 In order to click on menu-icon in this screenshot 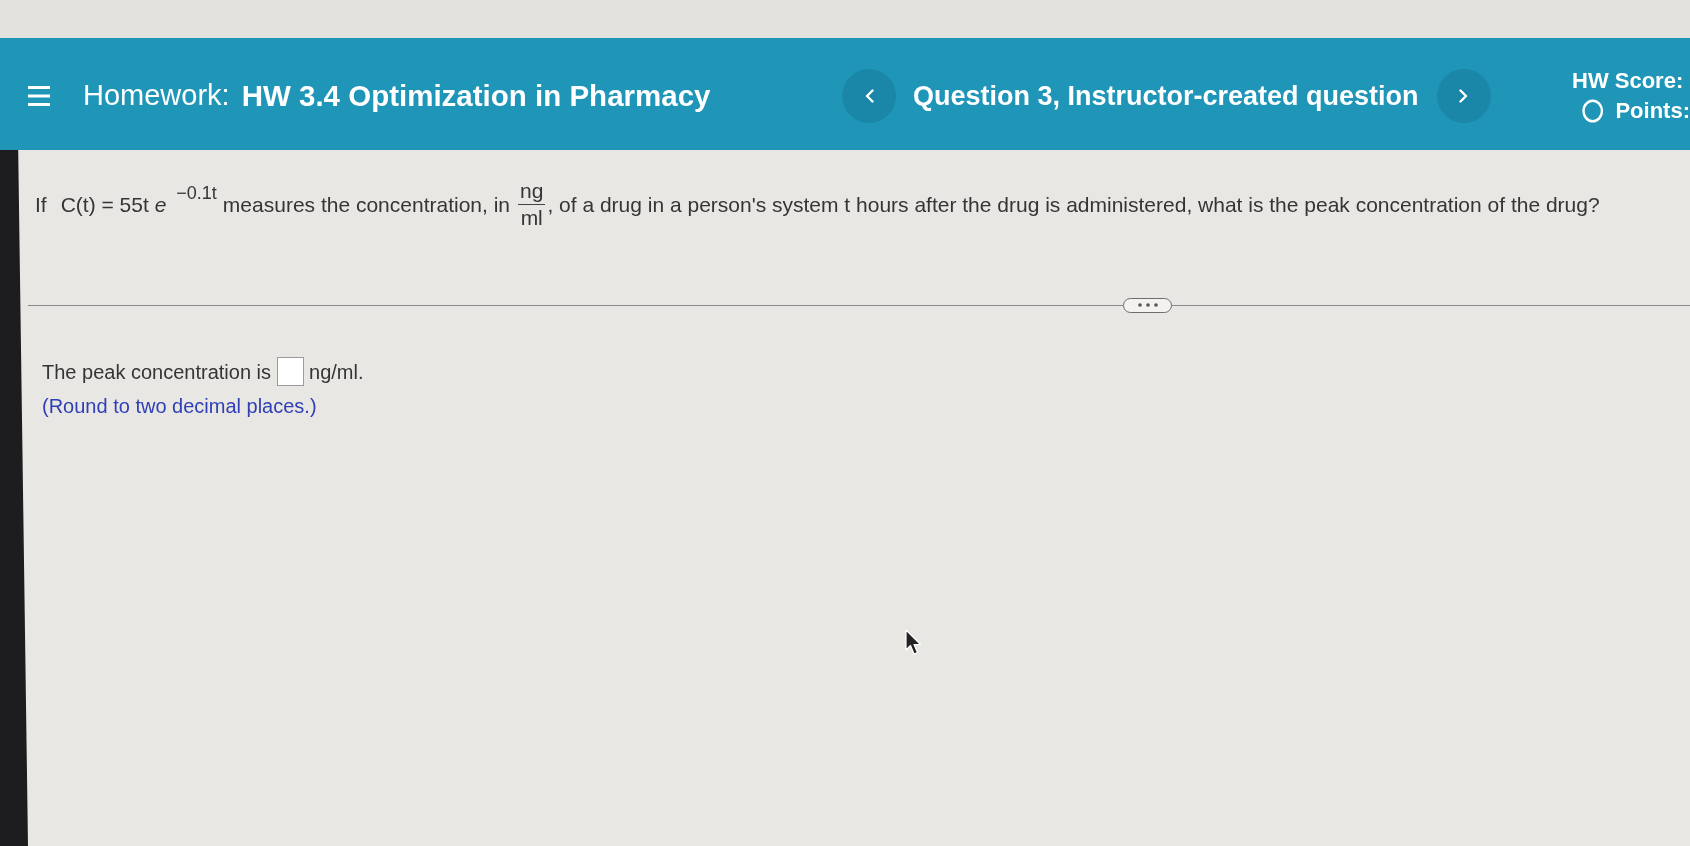, I will do `click(39, 96)`.